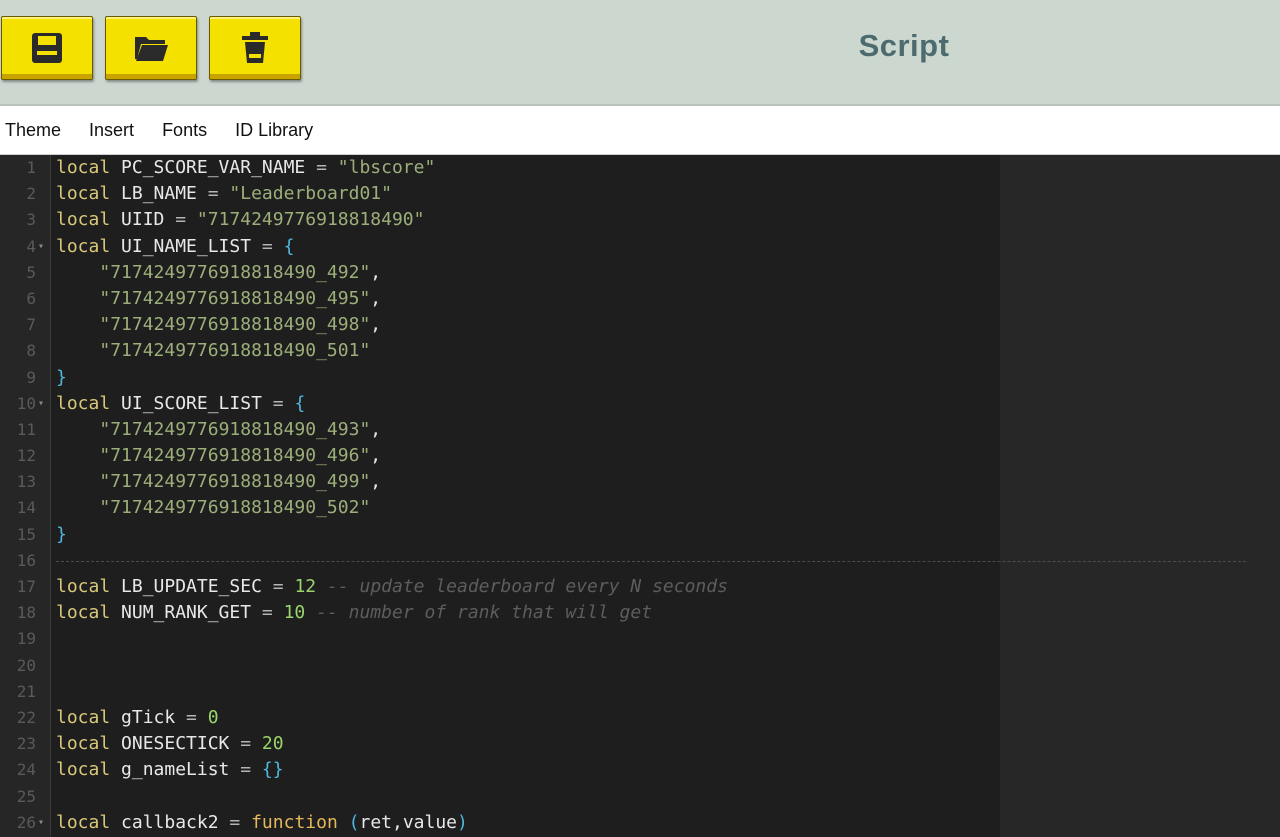 The image size is (1280, 837). I want to click on page-title: Script, so click(904, 45).